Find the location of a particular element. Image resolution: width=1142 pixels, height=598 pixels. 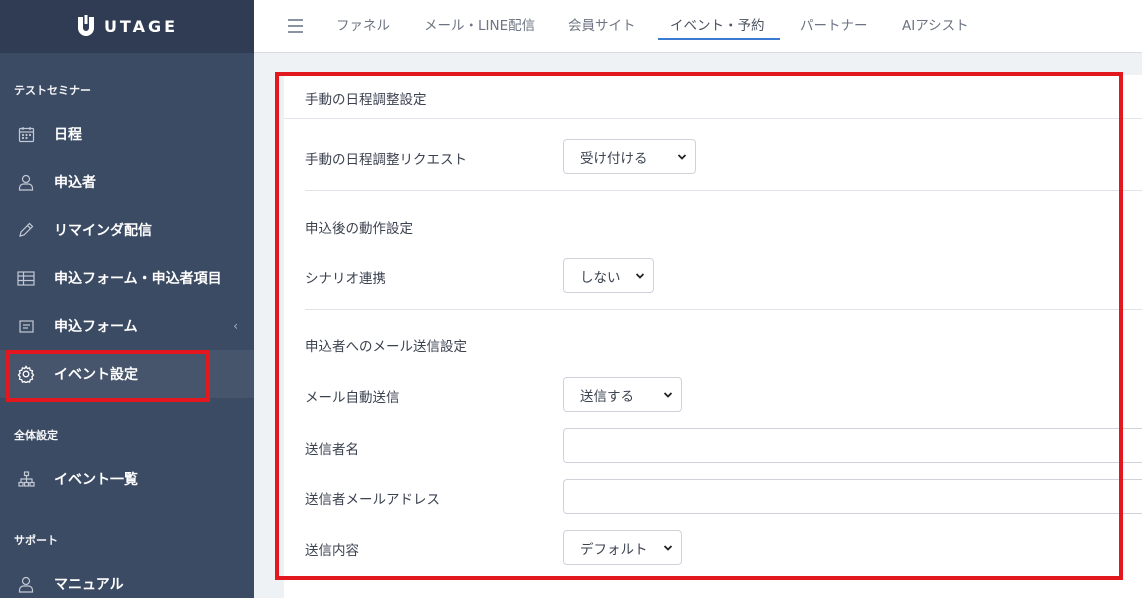

sender-email-label: 送信者メールアドレス is located at coordinates (372, 500).